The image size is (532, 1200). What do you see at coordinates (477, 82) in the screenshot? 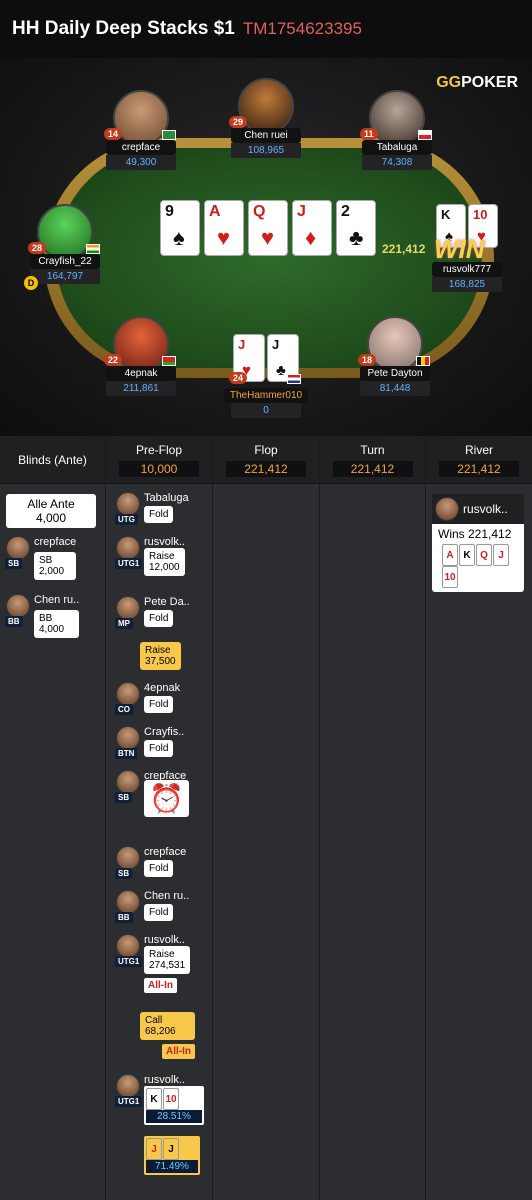
I see `brand-logo: GGPOKER` at bounding box center [477, 82].